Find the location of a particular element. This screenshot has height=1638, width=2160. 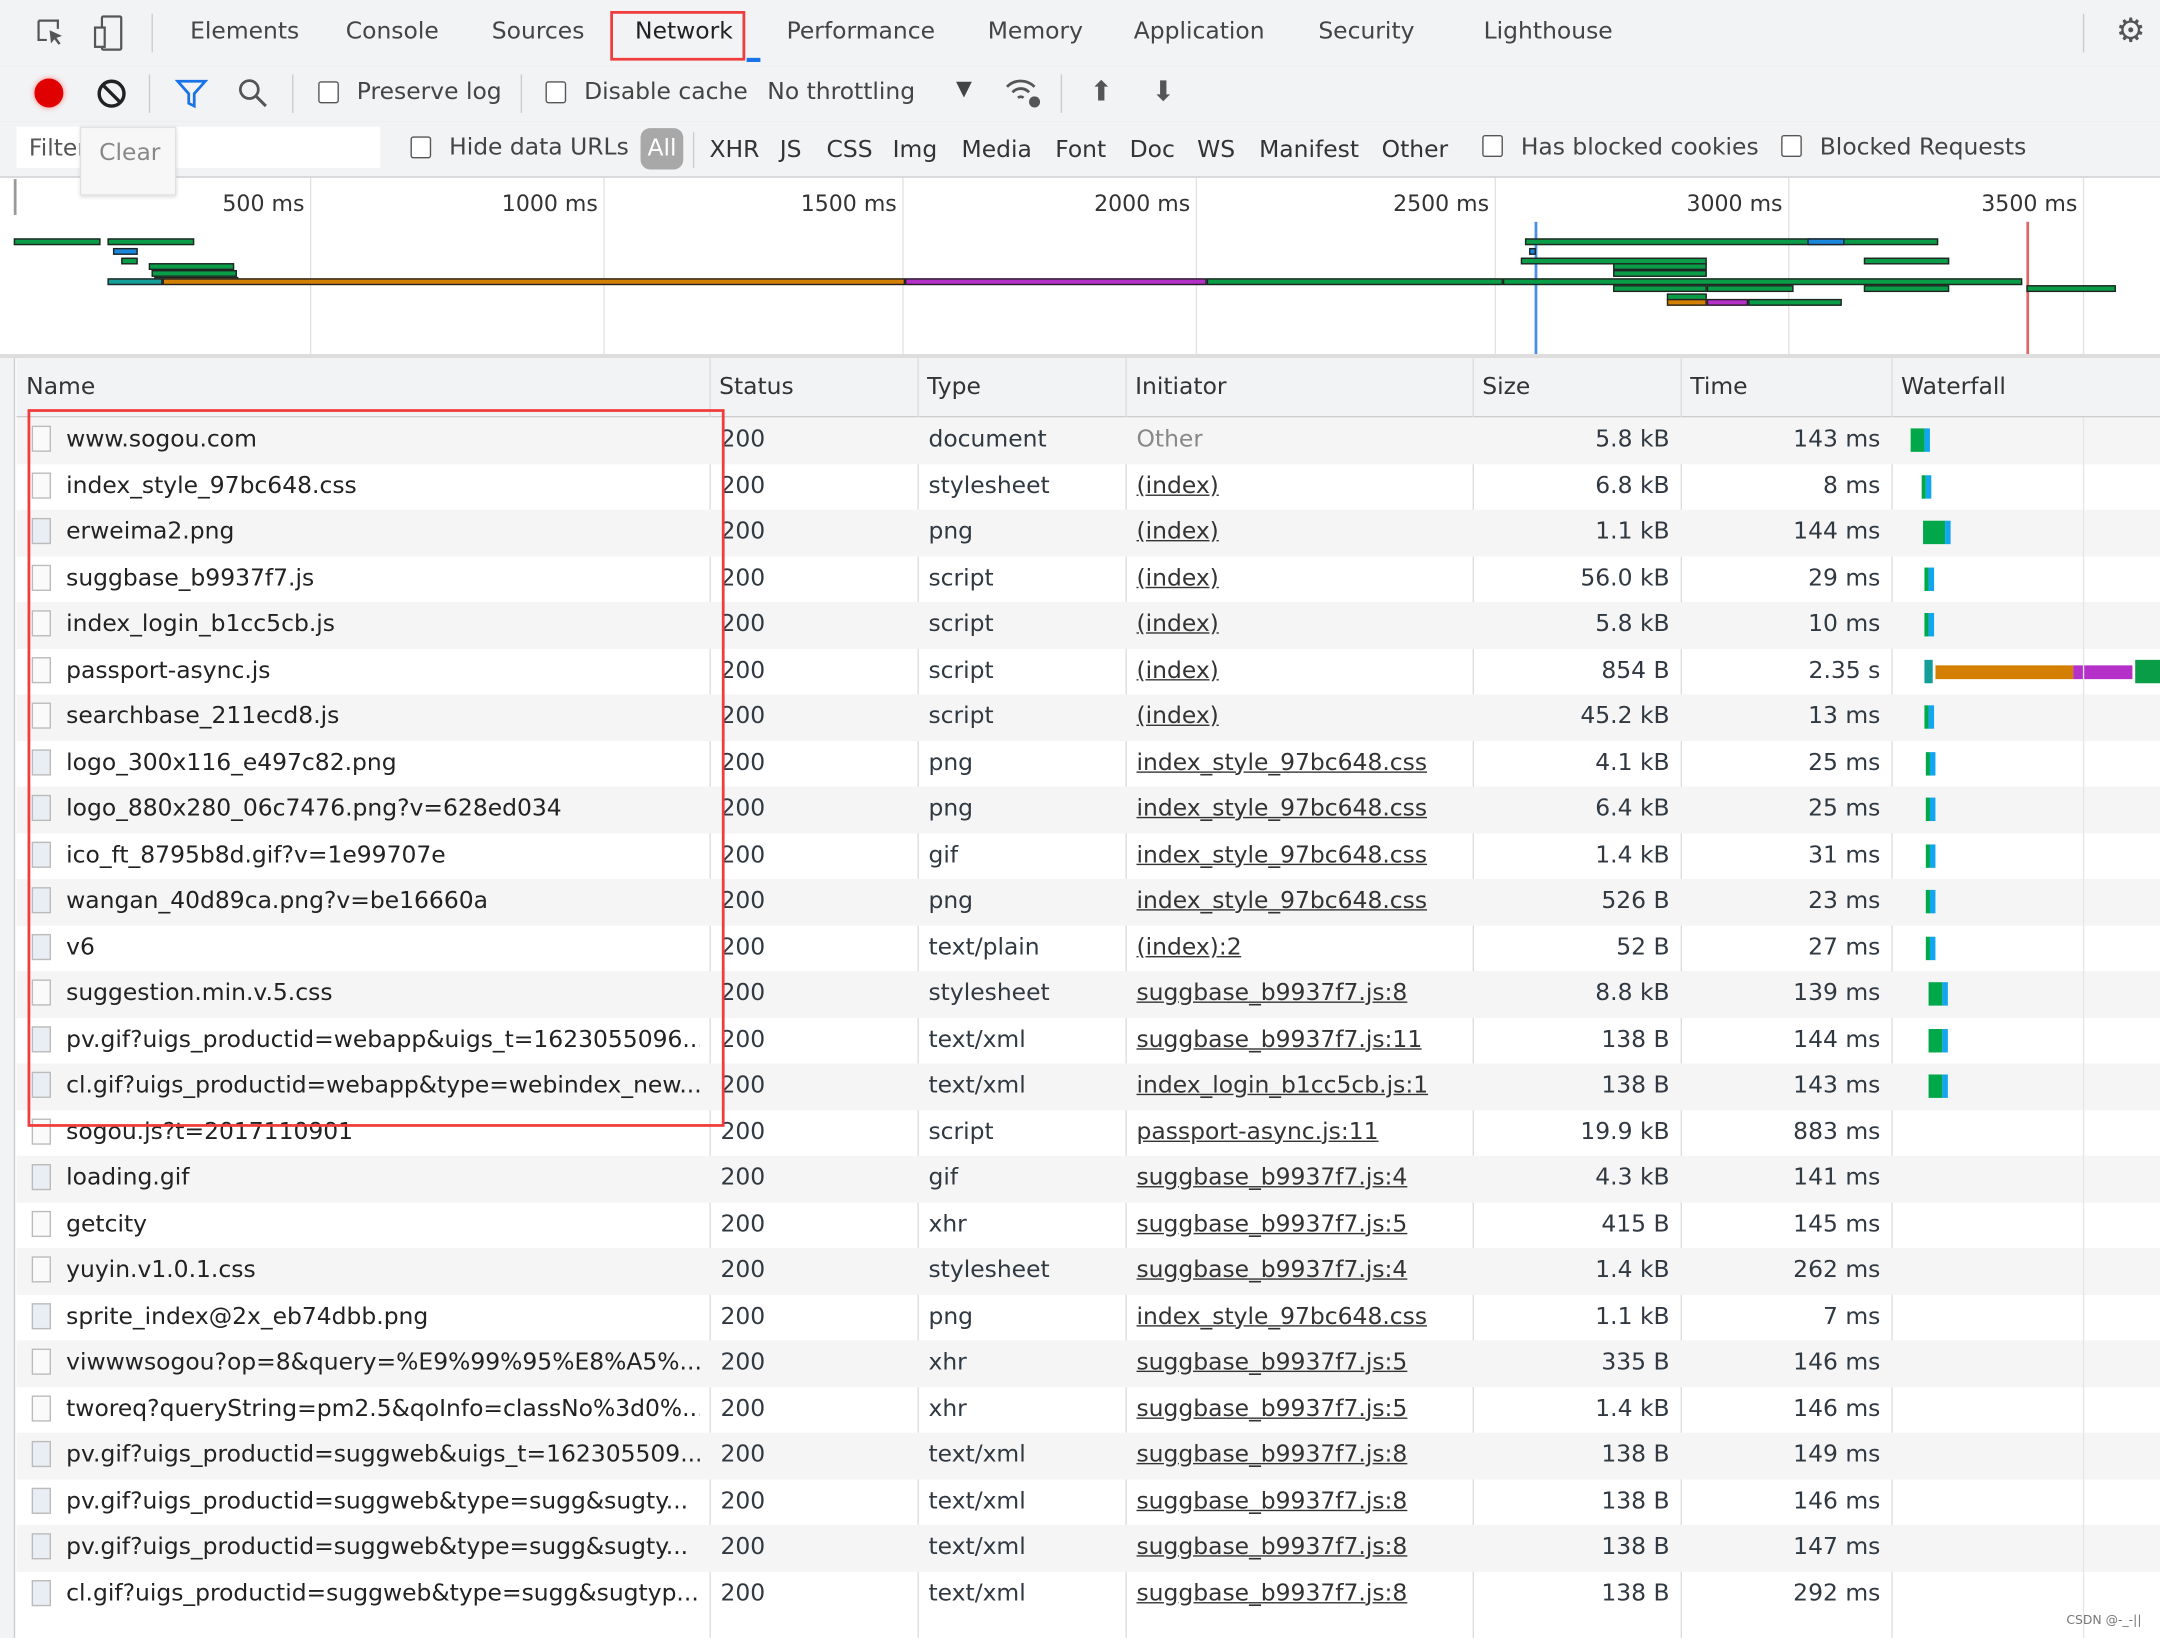

request-initiator: index_login_b1cc5cb.js:1 is located at coordinates (1282, 1086).